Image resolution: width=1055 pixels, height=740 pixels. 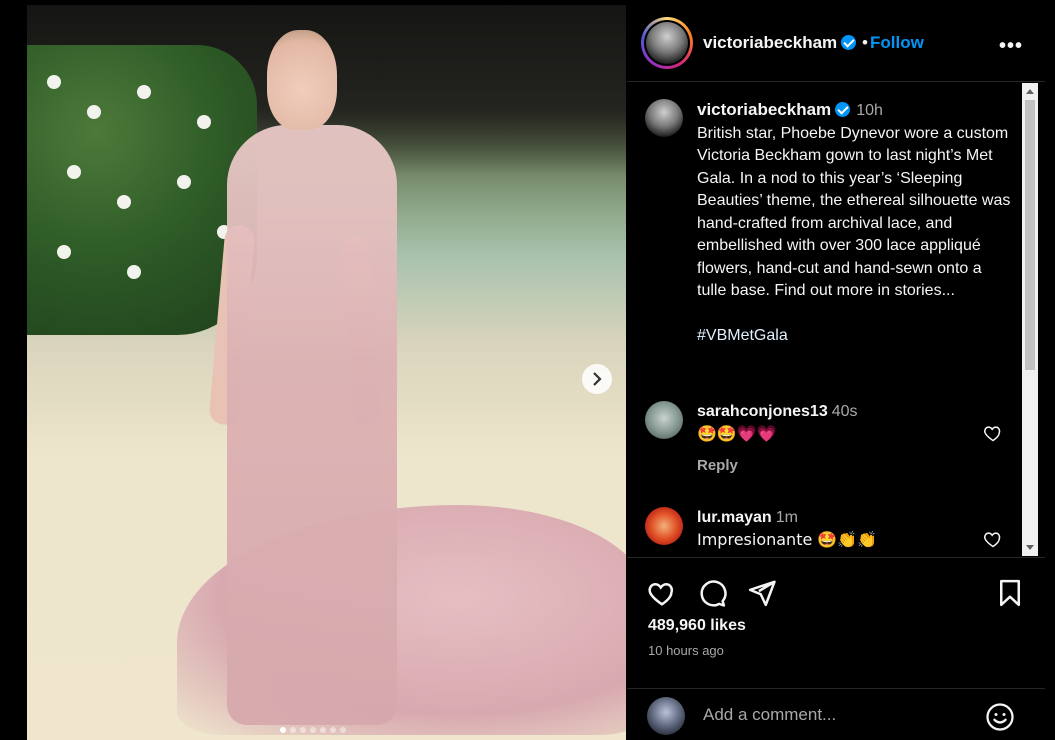 I want to click on pink-gown, so click(x=312, y=425).